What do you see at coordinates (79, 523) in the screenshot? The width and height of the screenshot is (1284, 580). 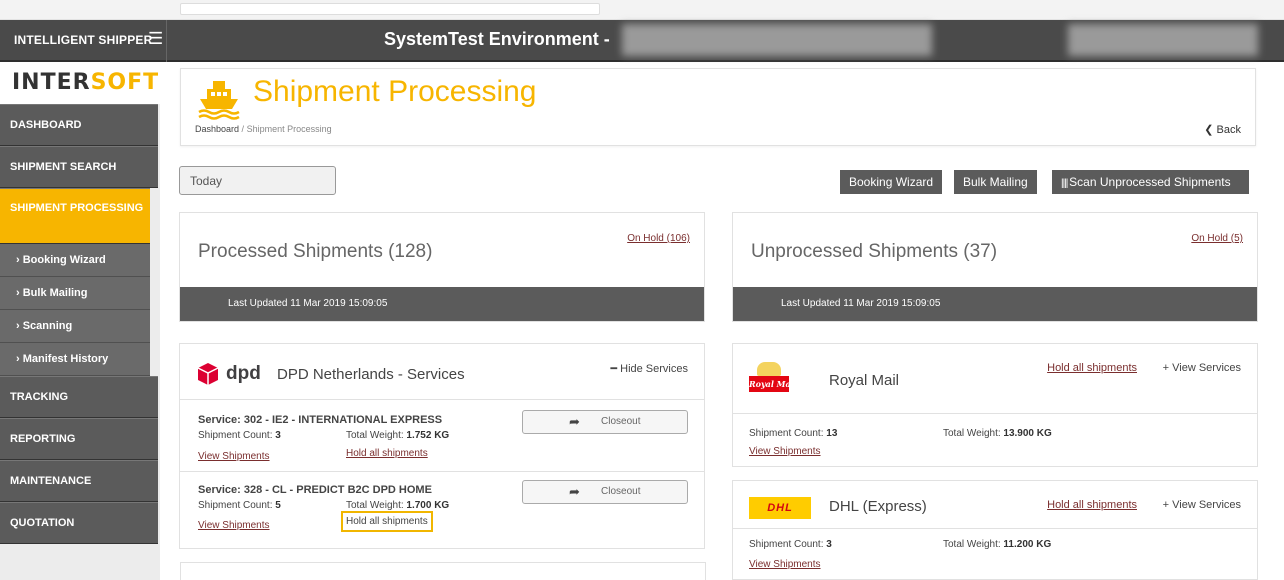 I see `sidebar-item-quotation: QUOTATION` at bounding box center [79, 523].